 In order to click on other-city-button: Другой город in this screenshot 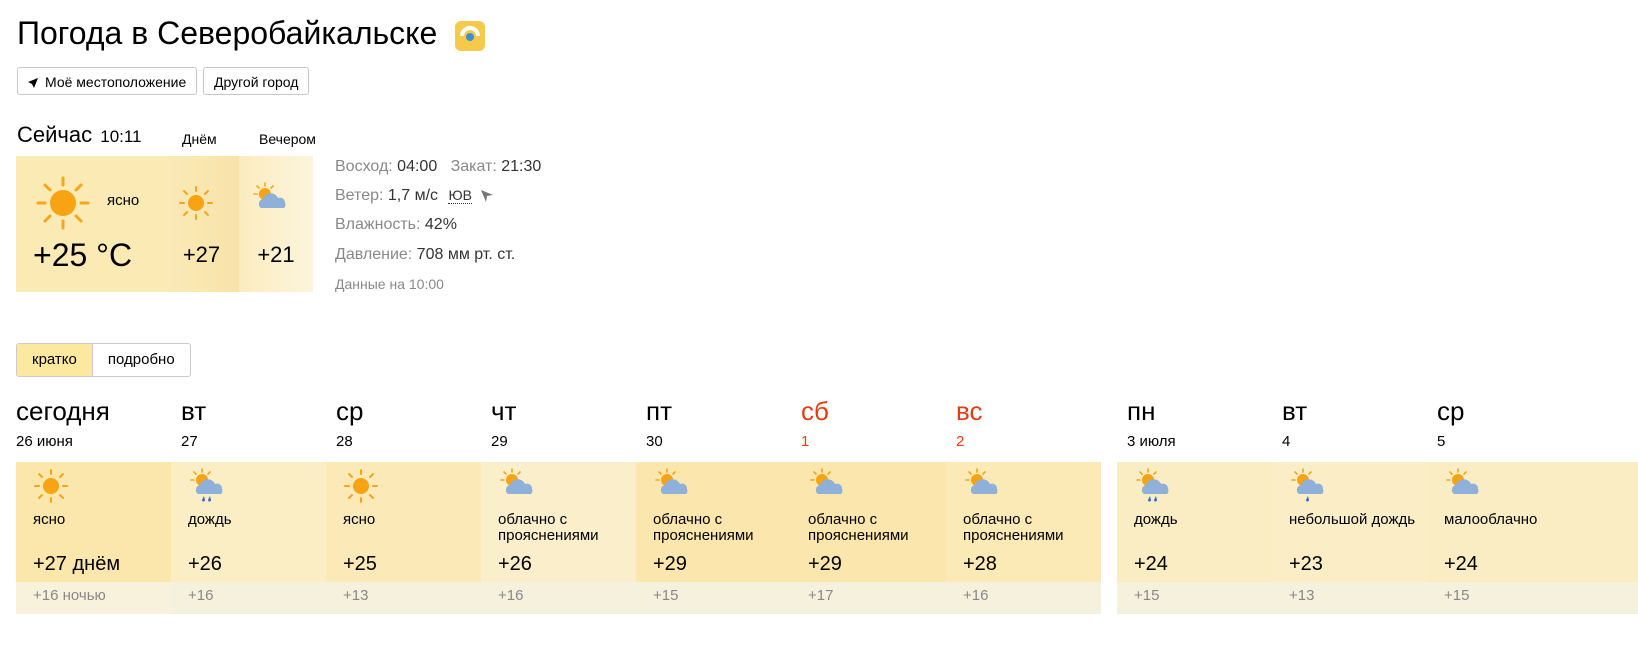, I will do `click(256, 81)`.